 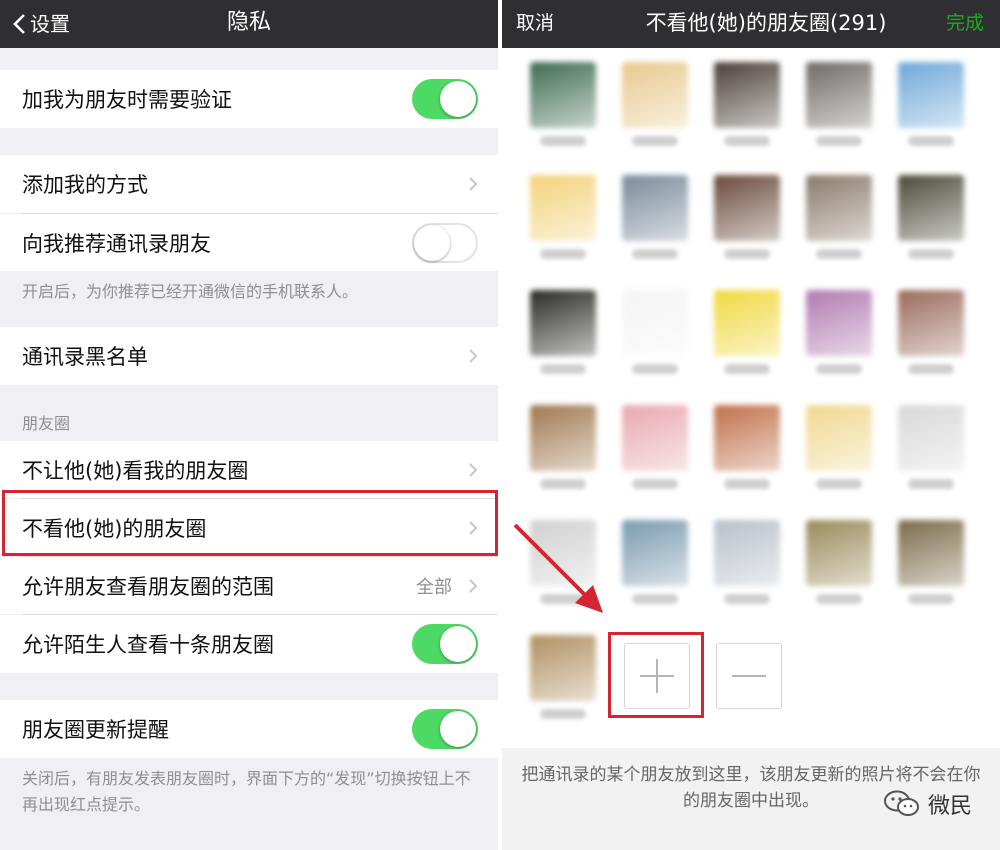 I want to click on stranger-ten-toggle, so click(x=445, y=644).